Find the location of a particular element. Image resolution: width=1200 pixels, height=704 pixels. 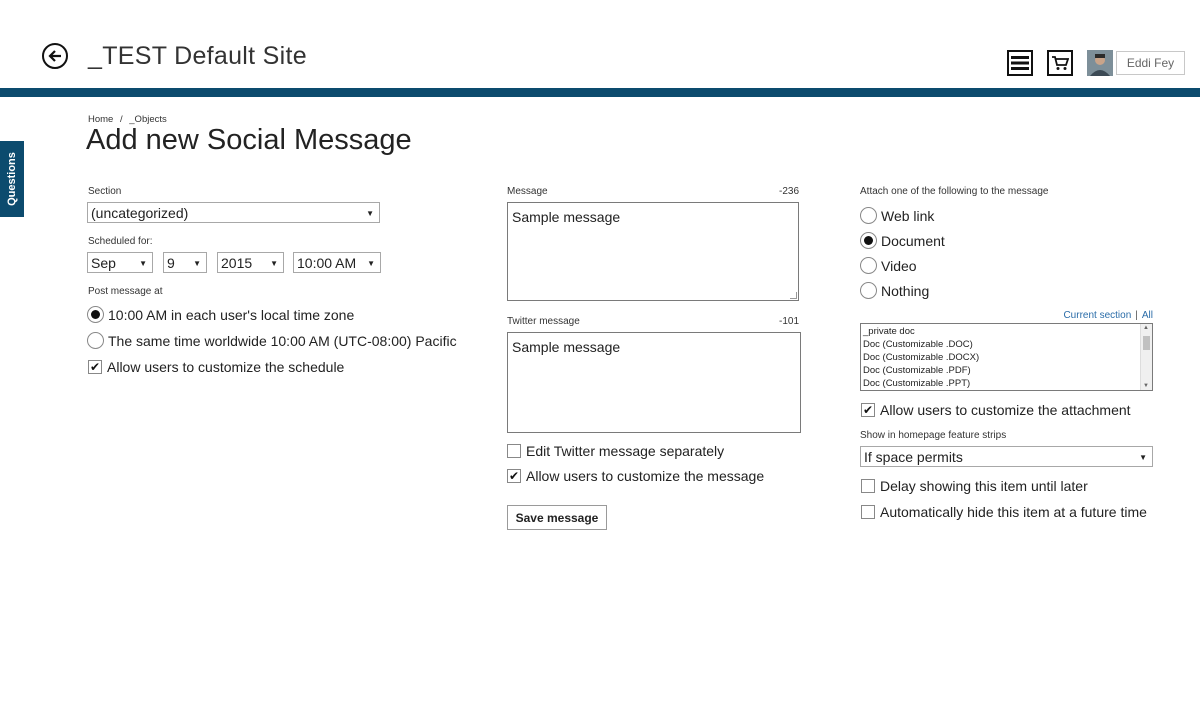

delay-showing-label: Delay showing this item until later is located at coordinates (984, 486).